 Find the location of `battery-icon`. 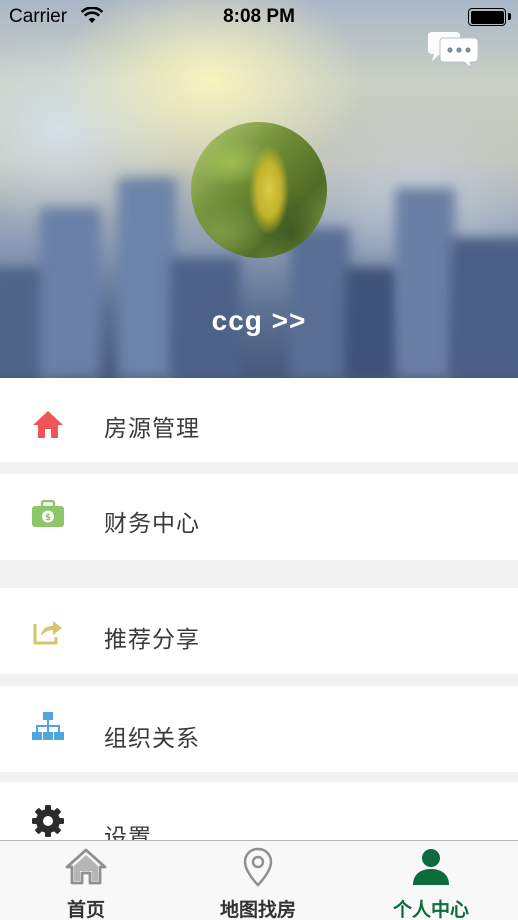

battery-icon is located at coordinates (487, 17).